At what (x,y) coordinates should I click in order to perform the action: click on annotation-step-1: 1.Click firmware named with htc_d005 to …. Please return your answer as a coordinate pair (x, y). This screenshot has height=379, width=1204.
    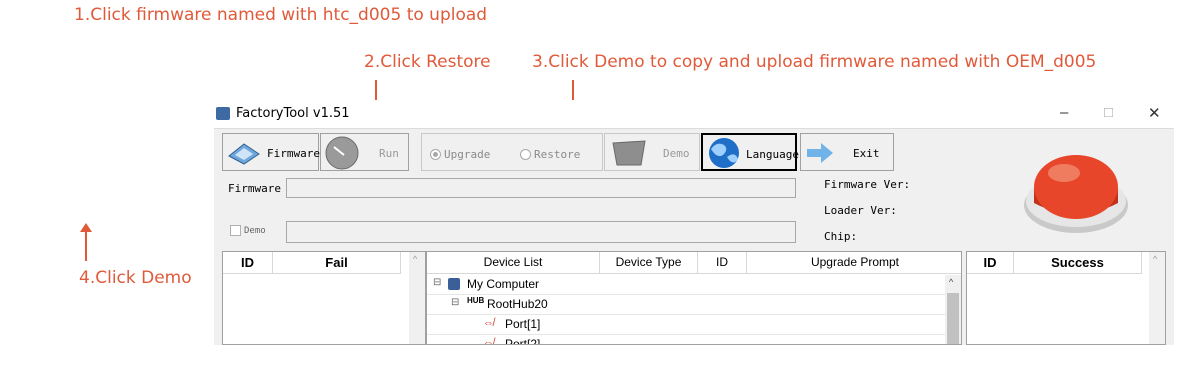
    Looking at the image, I should click on (281, 15).